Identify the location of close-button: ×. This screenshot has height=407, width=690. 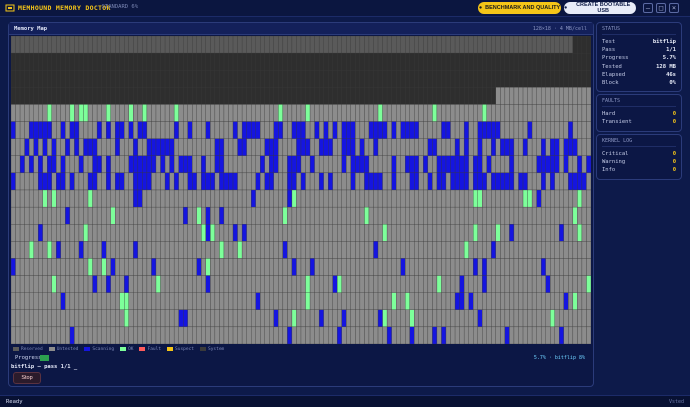
(674, 8).